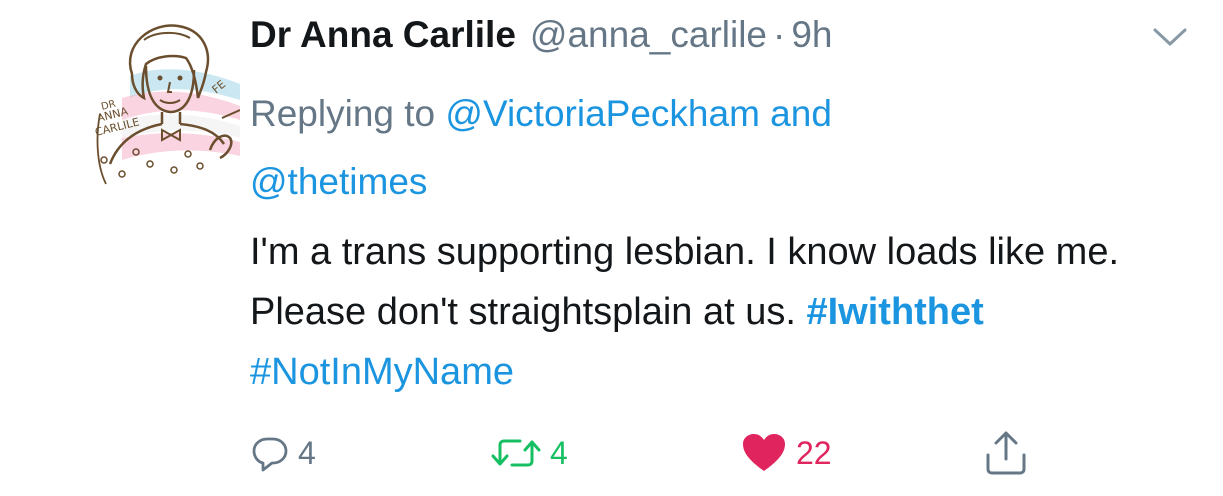 This screenshot has width=1223, height=496. Describe the element at coordinates (894, 312) in the screenshot. I see `hashtag-iwiththet: #Iwiththet` at that location.